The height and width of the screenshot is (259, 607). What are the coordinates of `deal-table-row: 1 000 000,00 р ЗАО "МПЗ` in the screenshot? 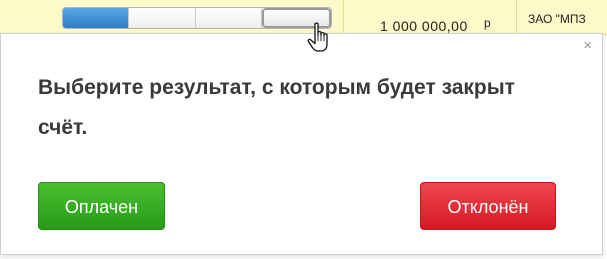 It's located at (303, 17).